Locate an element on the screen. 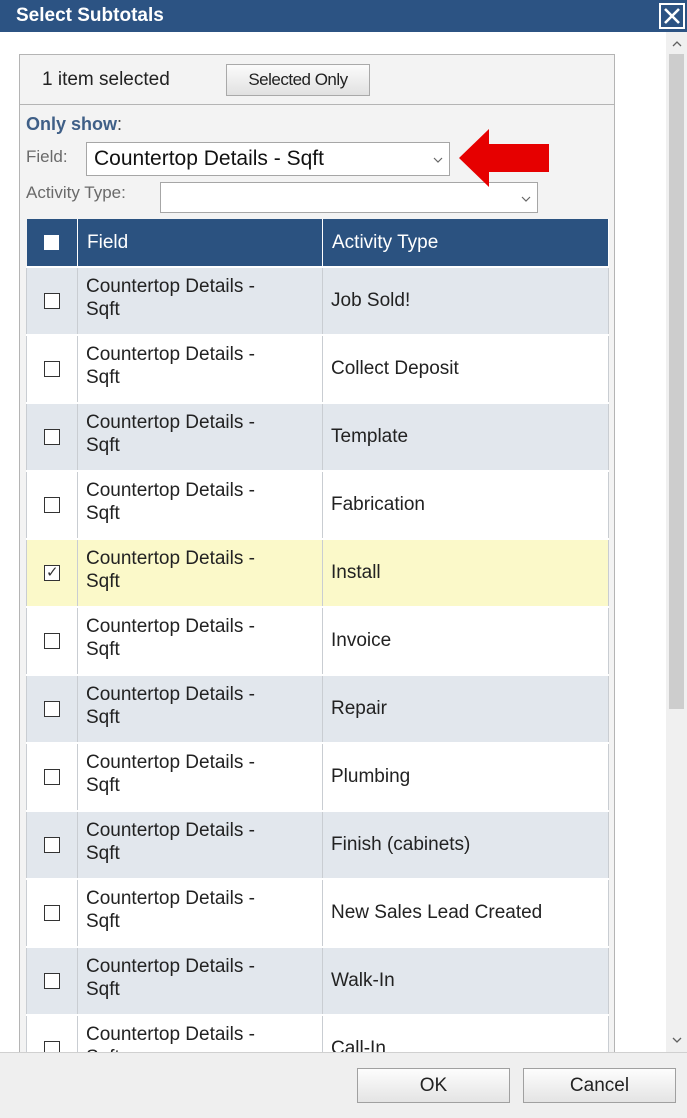 The height and width of the screenshot is (1118, 687). table-row: Countertop Details - Sqft Walk-In is located at coordinates (317, 981).